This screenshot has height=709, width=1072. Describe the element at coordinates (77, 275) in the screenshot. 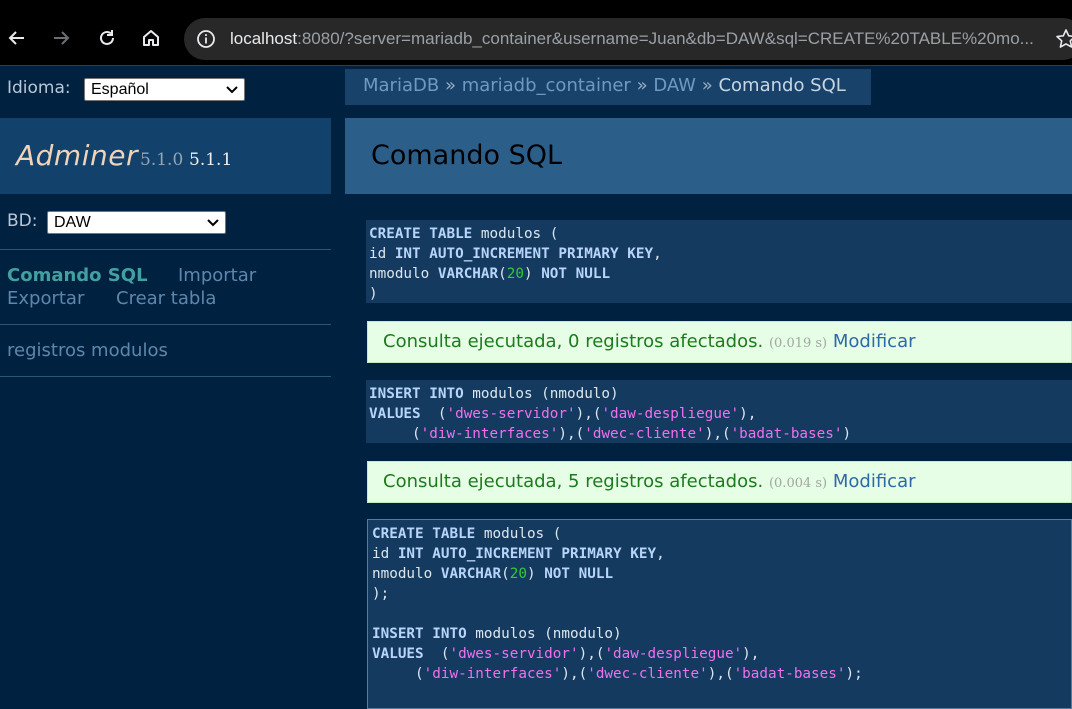

I see `sql-command-link: Comando SQL` at that location.